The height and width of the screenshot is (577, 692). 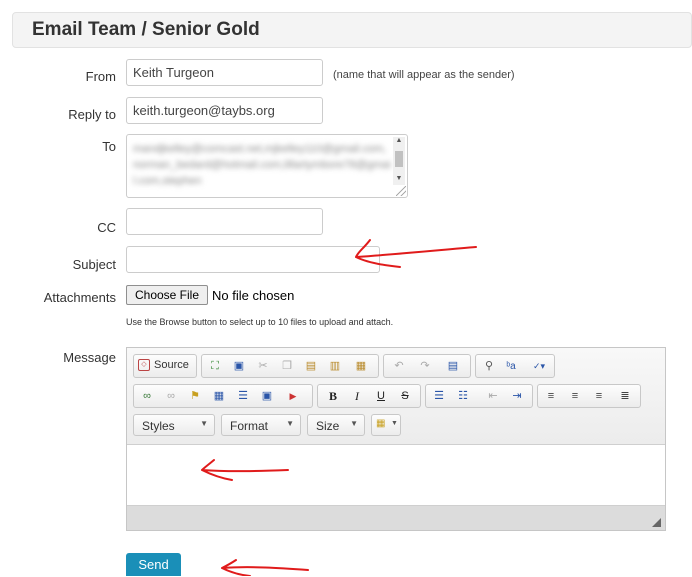 What do you see at coordinates (265, 567) in the screenshot?
I see `send-arrow-icon` at bounding box center [265, 567].